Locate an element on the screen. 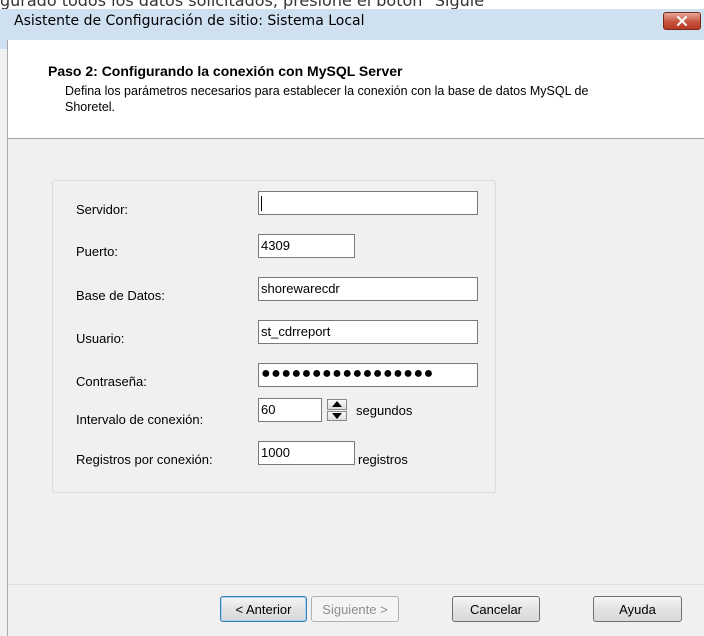  spin-down-button is located at coordinates (337, 415).